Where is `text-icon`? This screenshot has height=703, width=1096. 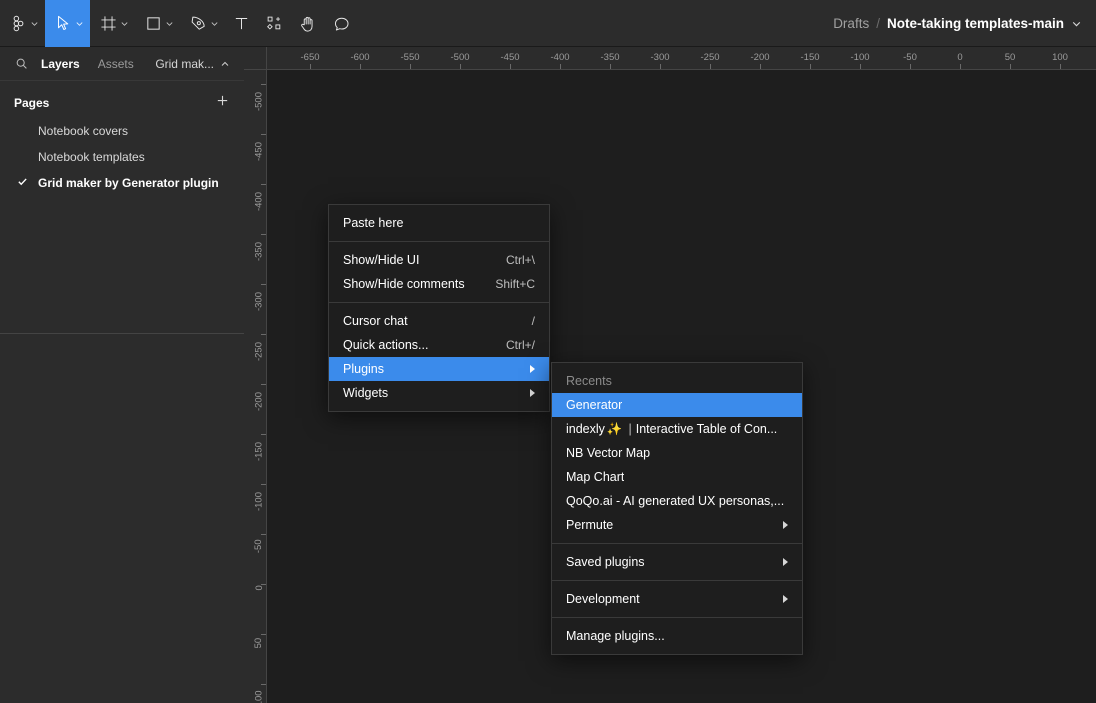
text-icon is located at coordinates (241, 23).